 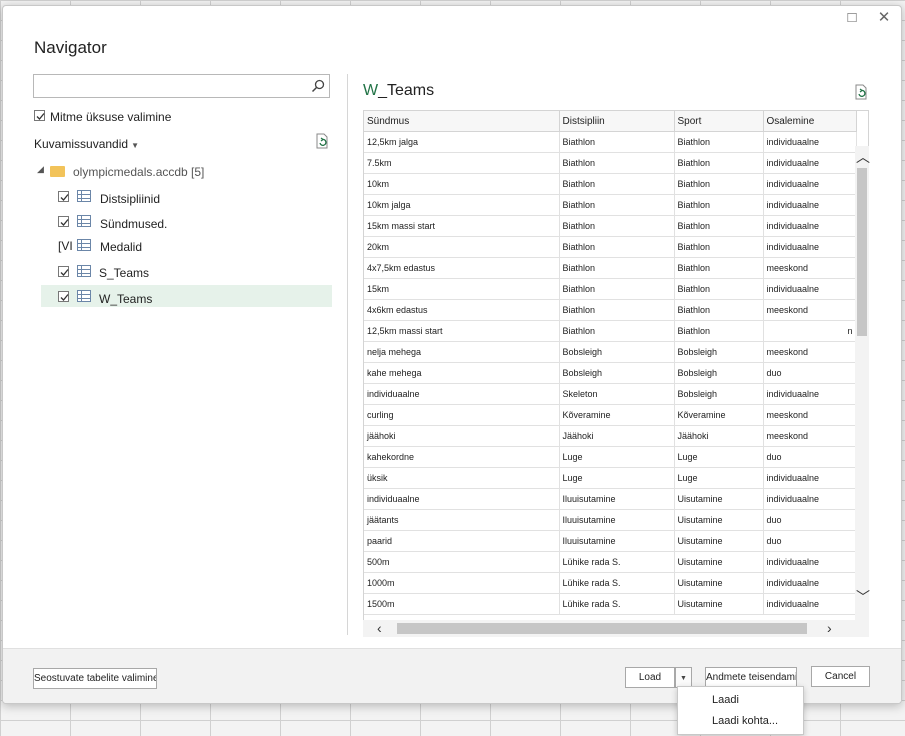 What do you see at coordinates (840, 676) in the screenshot?
I see `cancel-button: Cancel` at bounding box center [840, 676].